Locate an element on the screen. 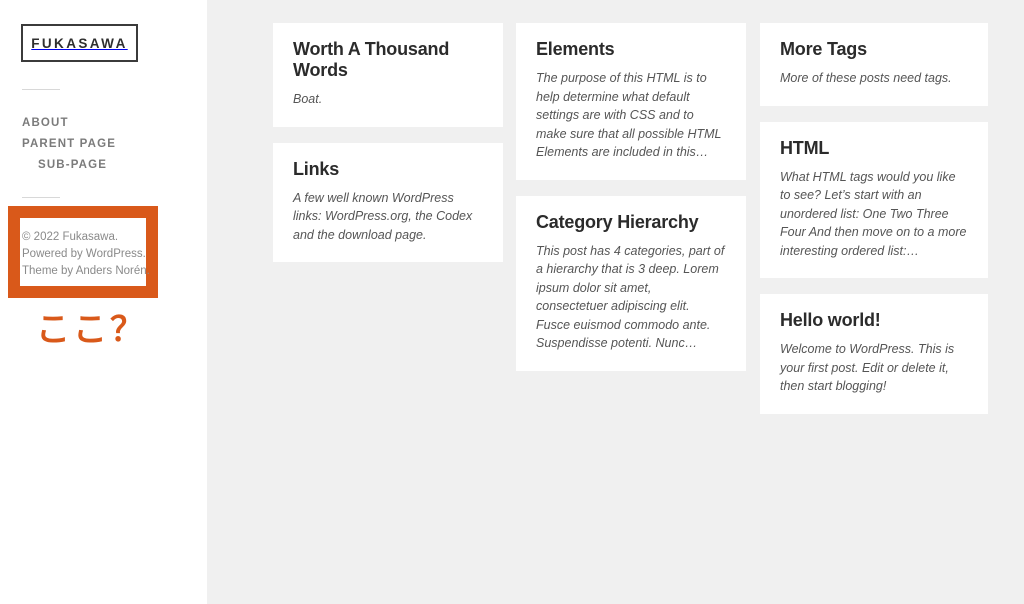 This screenshot has width=1024, height=604. post-title: Elements is located at coordinates (575, 49).